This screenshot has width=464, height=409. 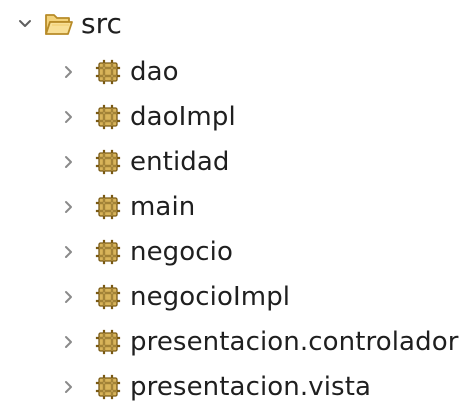 What do you see at coordinates (251, 387) in the screenshot?
I see `tree-item-label: presentacion.vista` at bounding box center [251, 387].